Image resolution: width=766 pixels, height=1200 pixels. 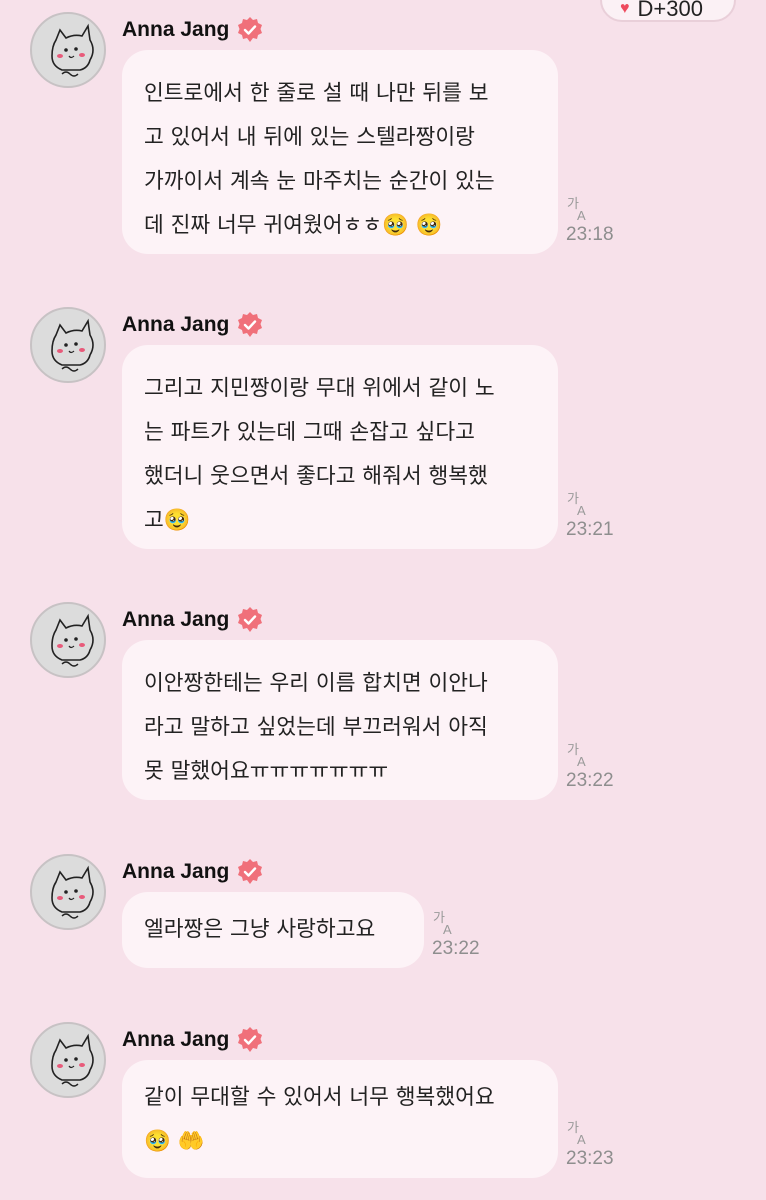 What do you see at coordinates (309, 137) in the screenshot?
I see `message-line: 고 있어서 내 뒤에 있는 스텔라짱이랑` at bounding box center [309, 137].